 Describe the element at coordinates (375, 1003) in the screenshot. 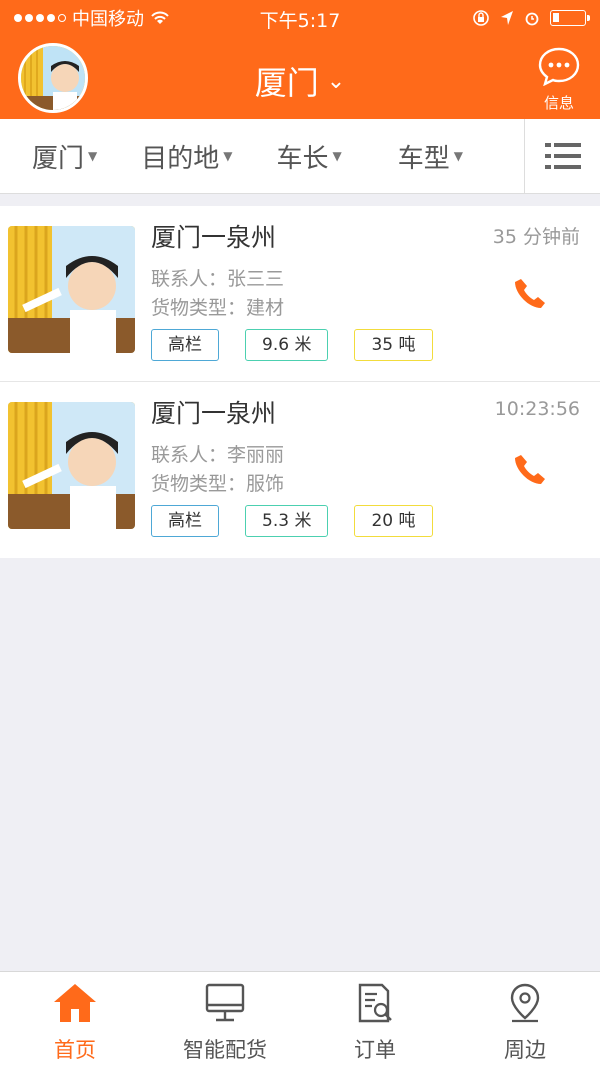

I see `order-icon` at that location.